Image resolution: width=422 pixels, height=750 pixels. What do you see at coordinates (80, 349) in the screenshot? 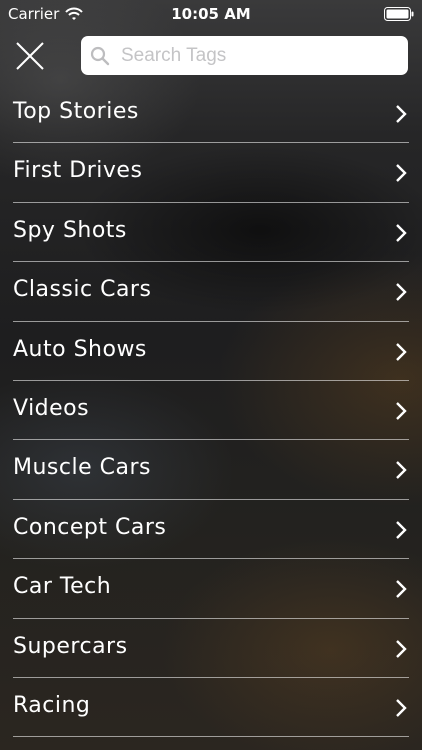
I see `list-item-label: Auto Shows` at bounding box center [80, 349].